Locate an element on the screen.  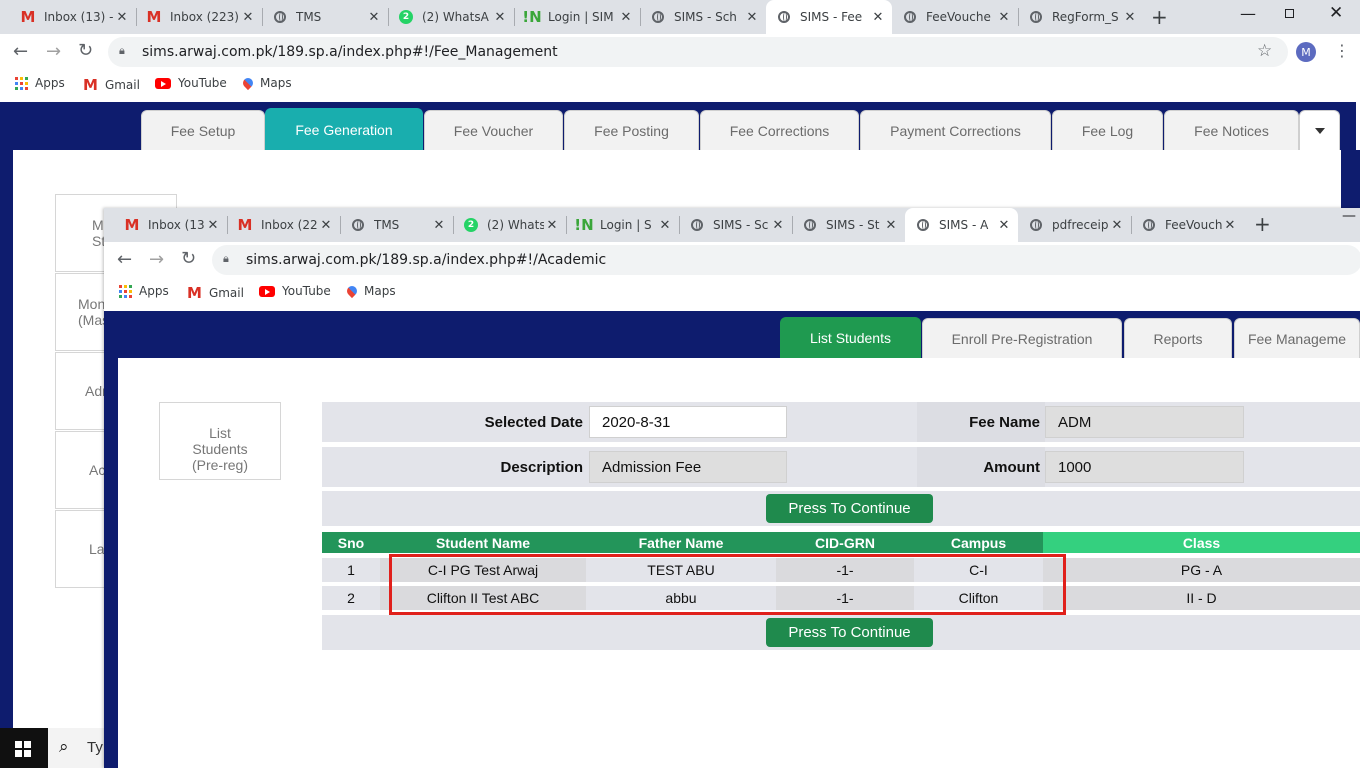
browser-tab: 2 (2) WhatsA ✕ is located at coordinates (451, 17).